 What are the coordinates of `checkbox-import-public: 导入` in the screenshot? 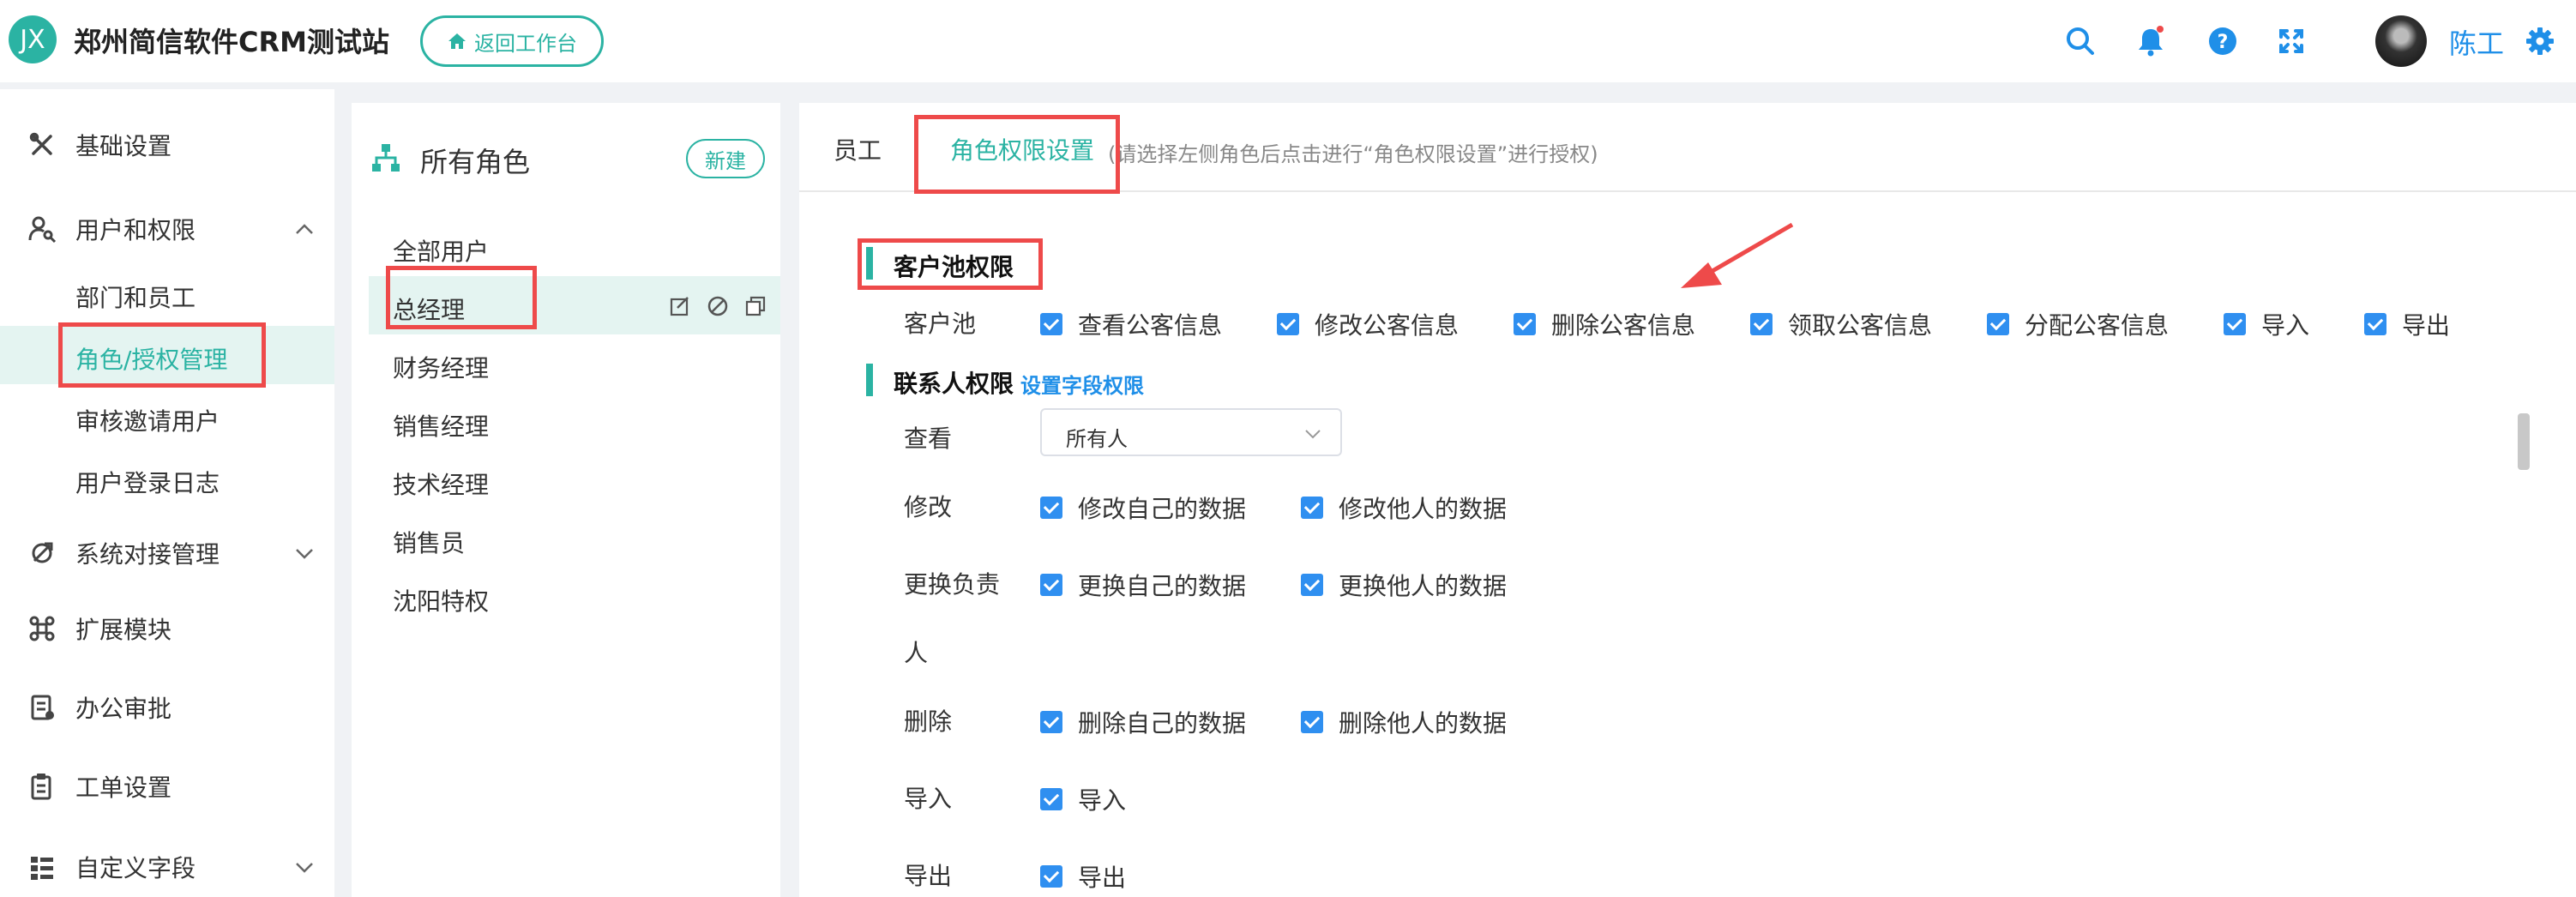 It's located at (2266, 324).